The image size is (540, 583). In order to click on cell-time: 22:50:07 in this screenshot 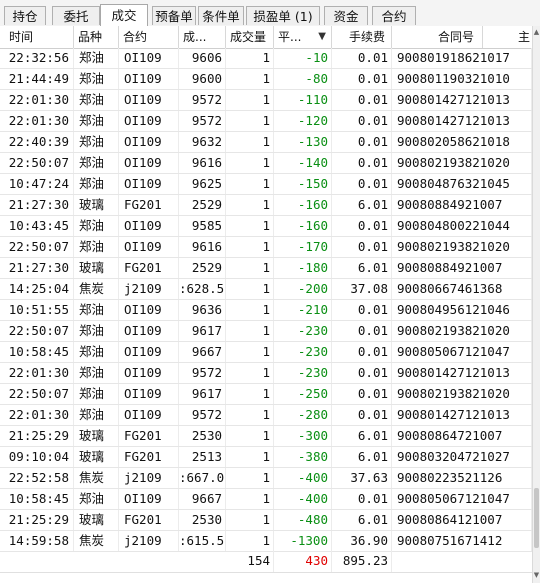, I will do `click(37, 247)`.